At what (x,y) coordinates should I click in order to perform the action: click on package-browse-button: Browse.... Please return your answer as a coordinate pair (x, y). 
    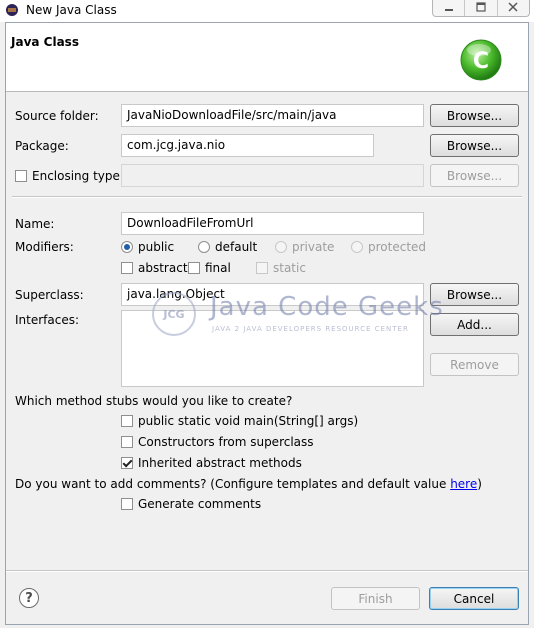
    Looking at the image, I should click on (474, 145).